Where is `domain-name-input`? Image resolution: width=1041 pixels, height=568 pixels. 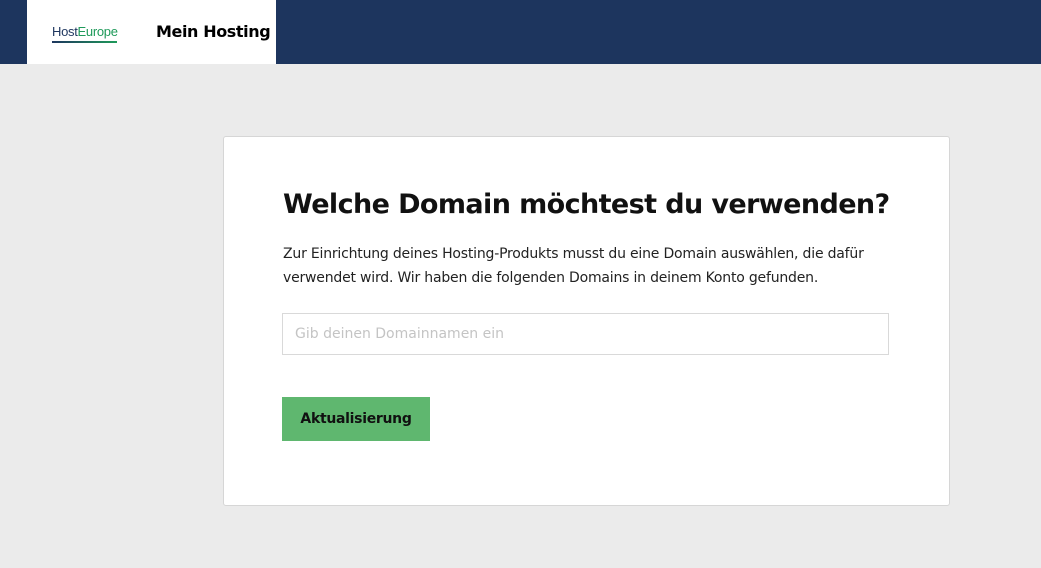 domain-name-input is located at coordinates (585, 334).